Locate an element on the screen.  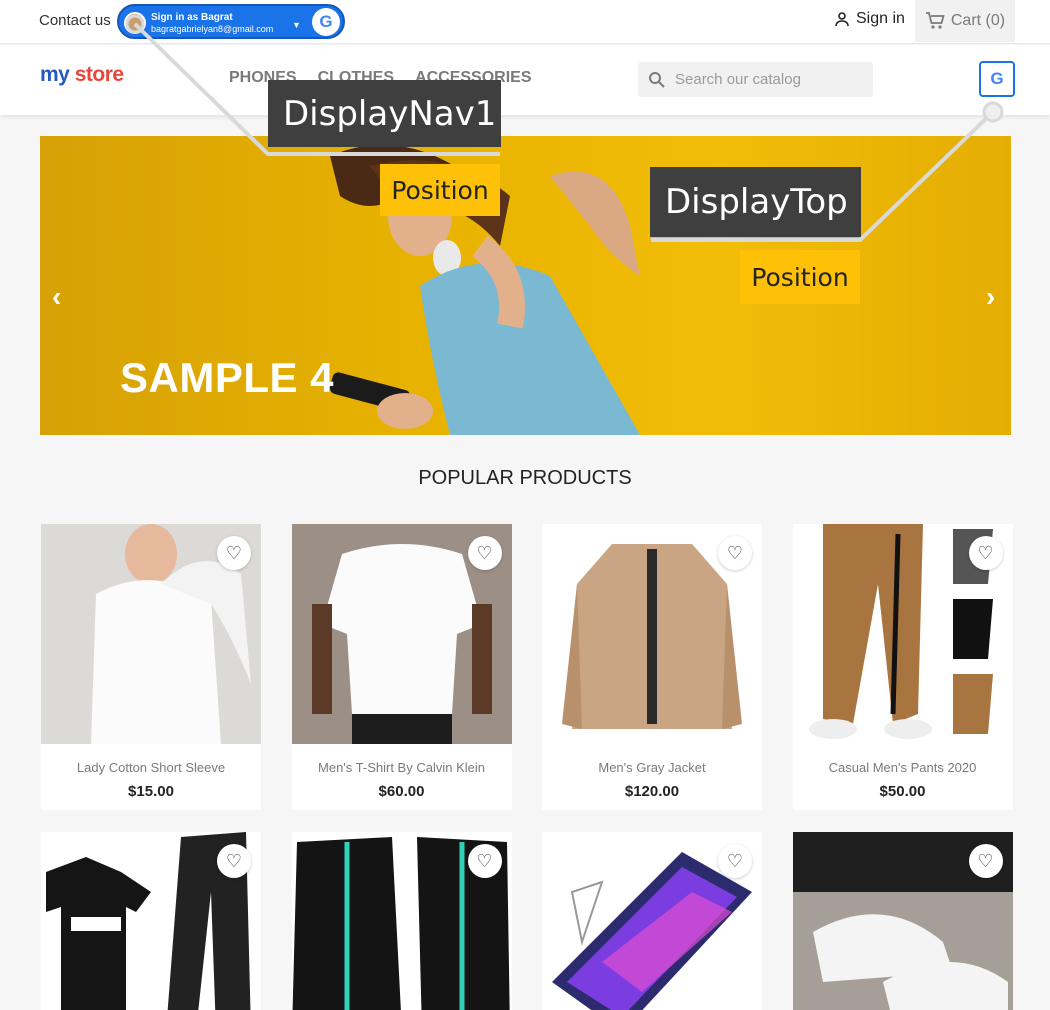
product-price: $50.00 is located at coordinates (902, 791).